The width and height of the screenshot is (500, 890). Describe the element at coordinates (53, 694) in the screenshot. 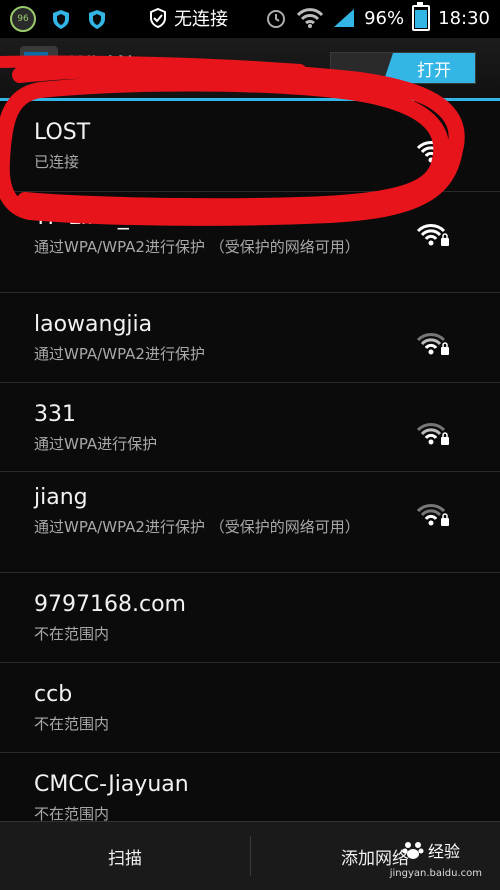

I see `network-ssid: ccb` at that location.